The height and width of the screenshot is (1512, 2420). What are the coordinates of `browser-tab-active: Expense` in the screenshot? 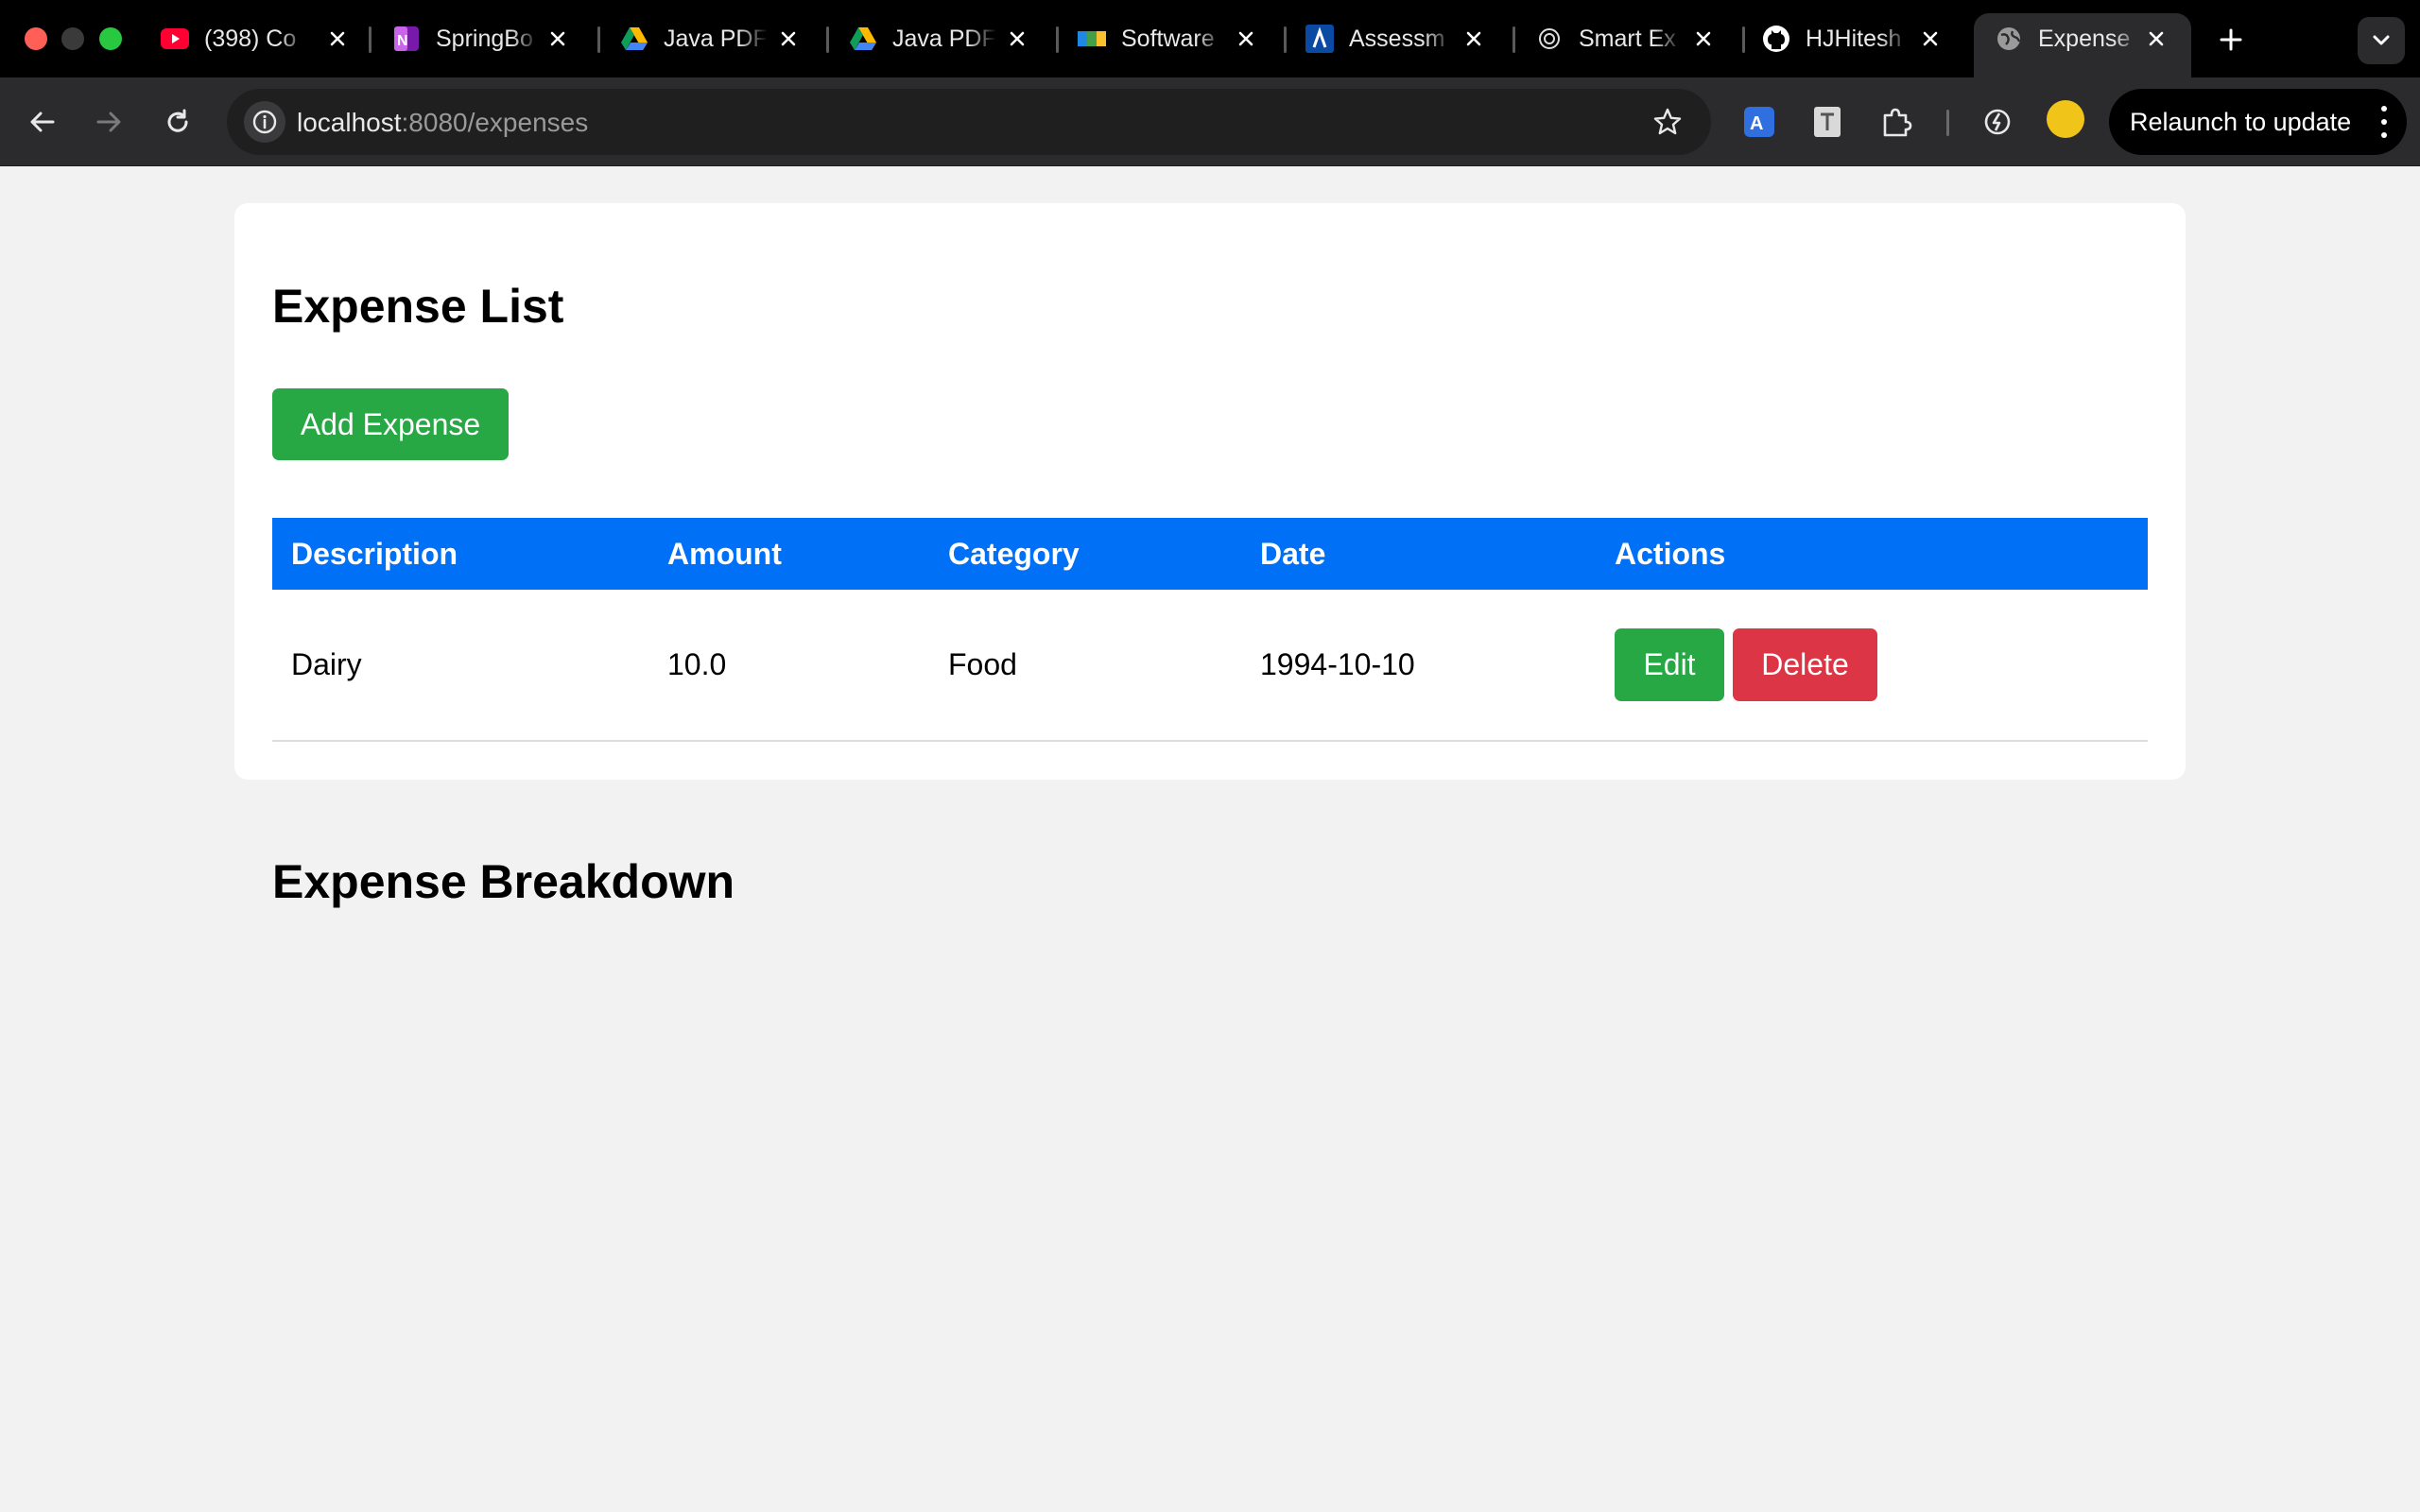 It's located at (2082, 45).